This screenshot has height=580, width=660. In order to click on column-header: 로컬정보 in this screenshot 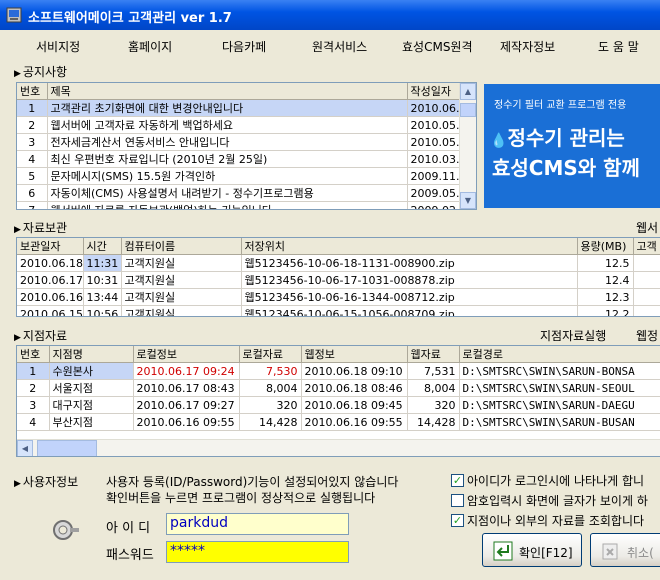, I will do `click(186, 354)`.